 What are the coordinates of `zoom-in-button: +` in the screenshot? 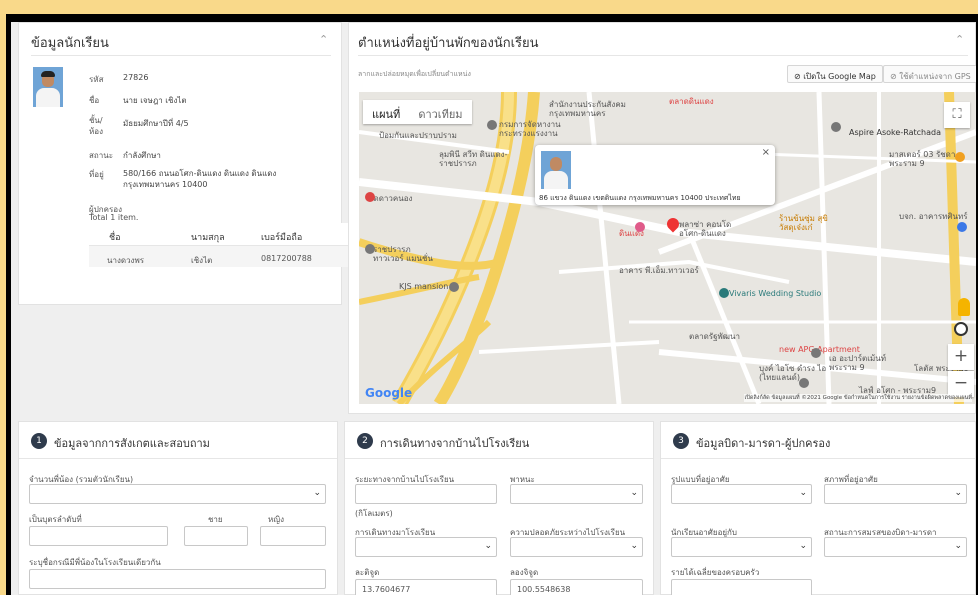 It's located at (961, 357).